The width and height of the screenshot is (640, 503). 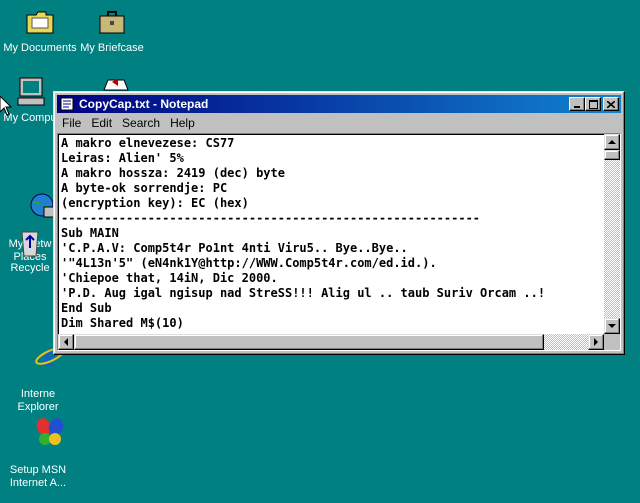 I want to click on notepad-icon, so click(x=67, y=104).